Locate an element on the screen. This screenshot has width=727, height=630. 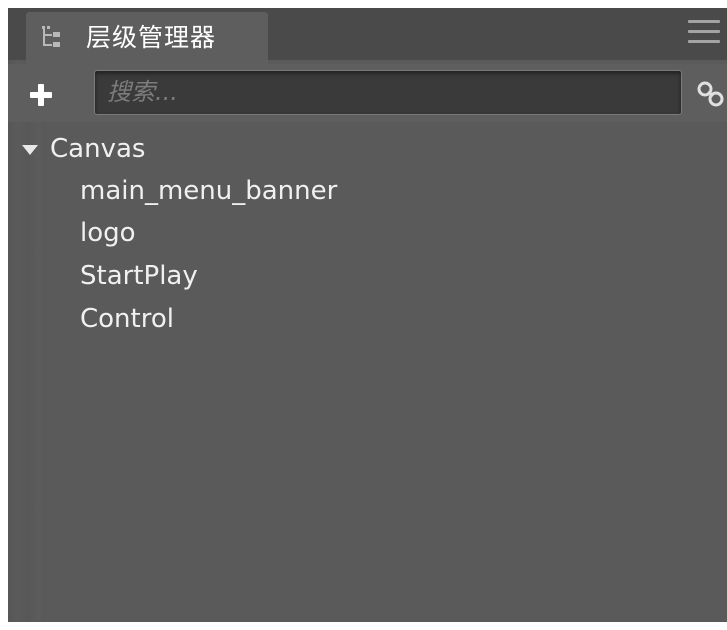
panel-menu-icon is located at coordinates (704, 33).